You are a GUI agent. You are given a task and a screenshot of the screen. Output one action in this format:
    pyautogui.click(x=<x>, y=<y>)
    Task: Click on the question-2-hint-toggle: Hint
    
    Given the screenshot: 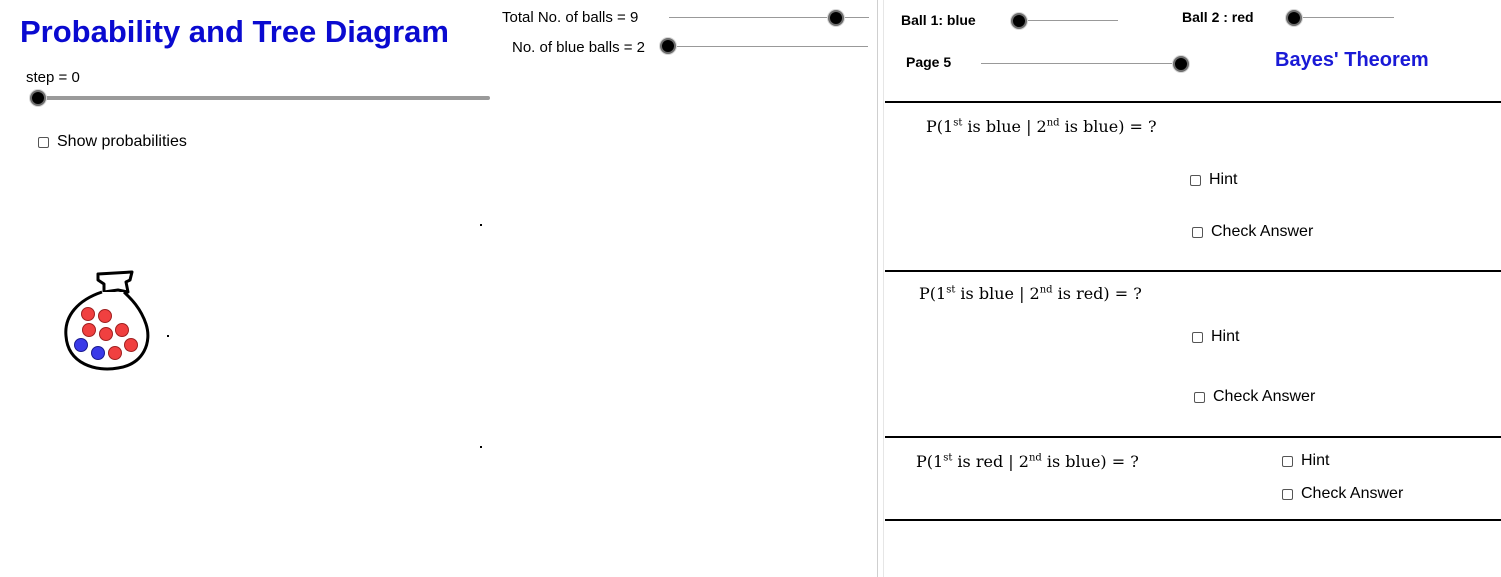 What is the action you would take?
    pyautogui.click(x=1215, y=337)
    